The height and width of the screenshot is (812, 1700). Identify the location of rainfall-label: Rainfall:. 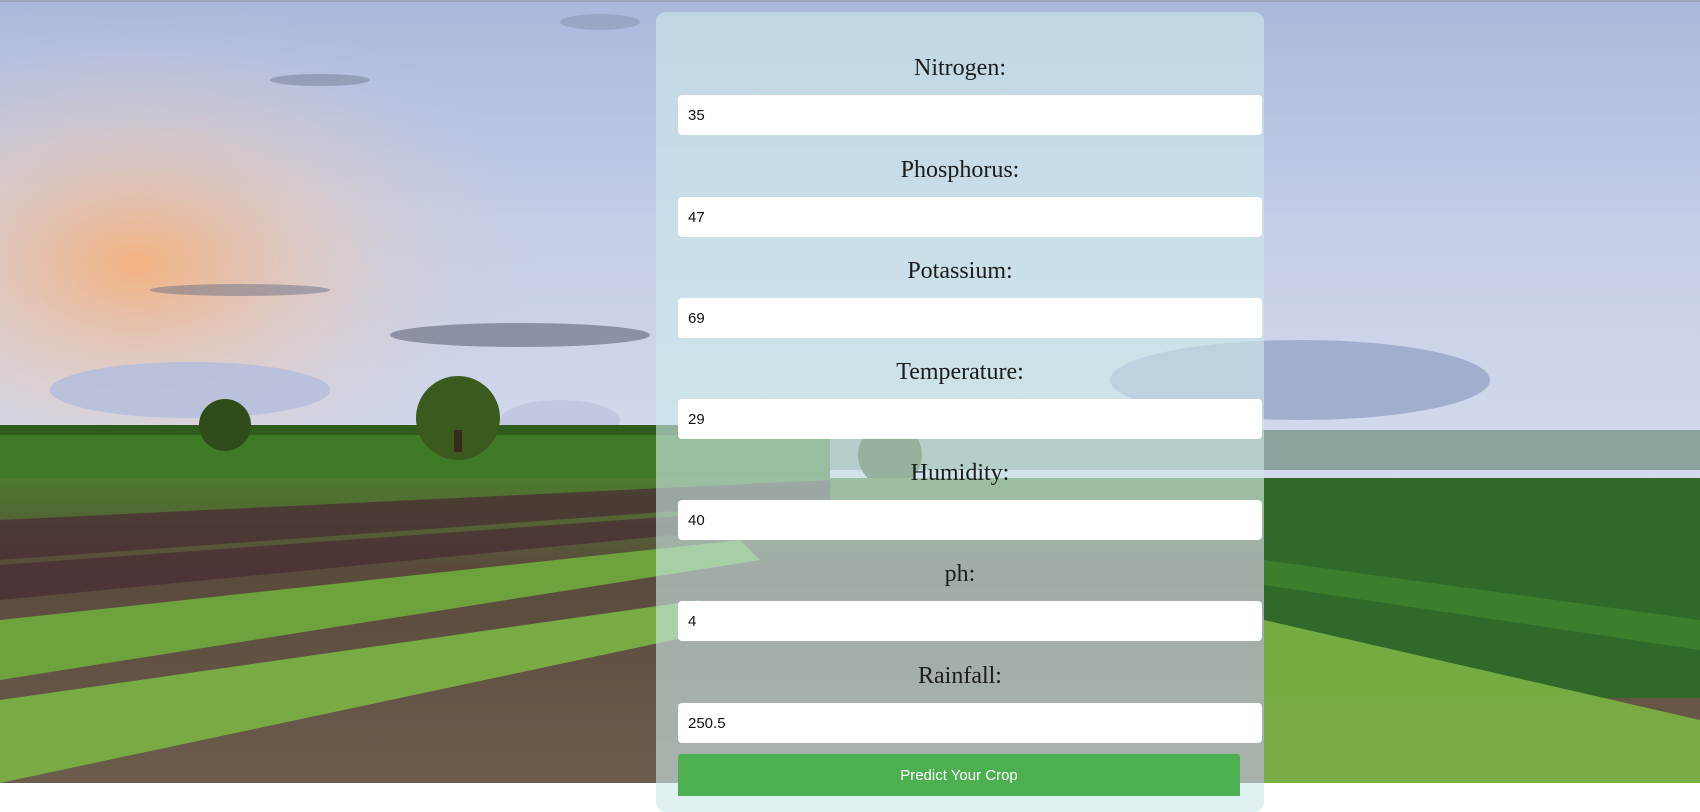
(960, 676).